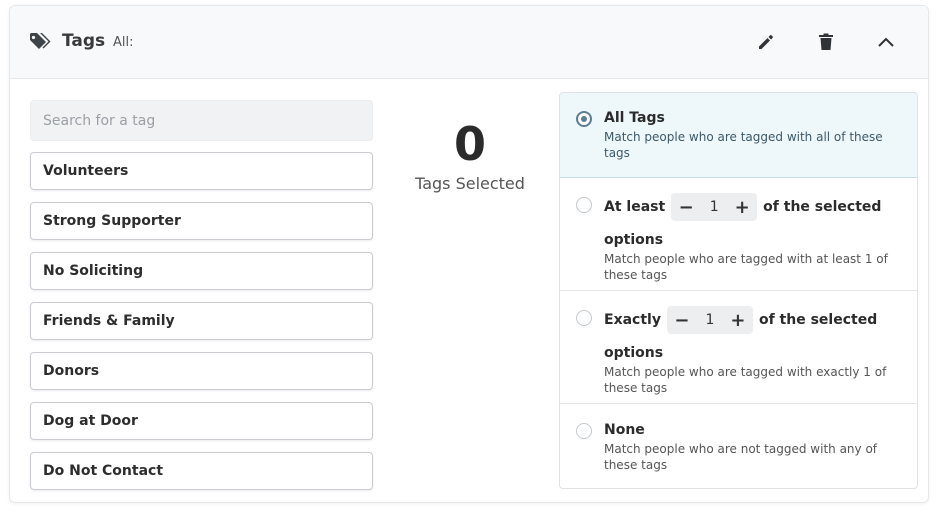 Image resolution: width=936 pixels, height=514 pixels. Describe the element at coordinates (632, 320) in the screenshot. I see `exactly-prefix: Exactly` at that location.